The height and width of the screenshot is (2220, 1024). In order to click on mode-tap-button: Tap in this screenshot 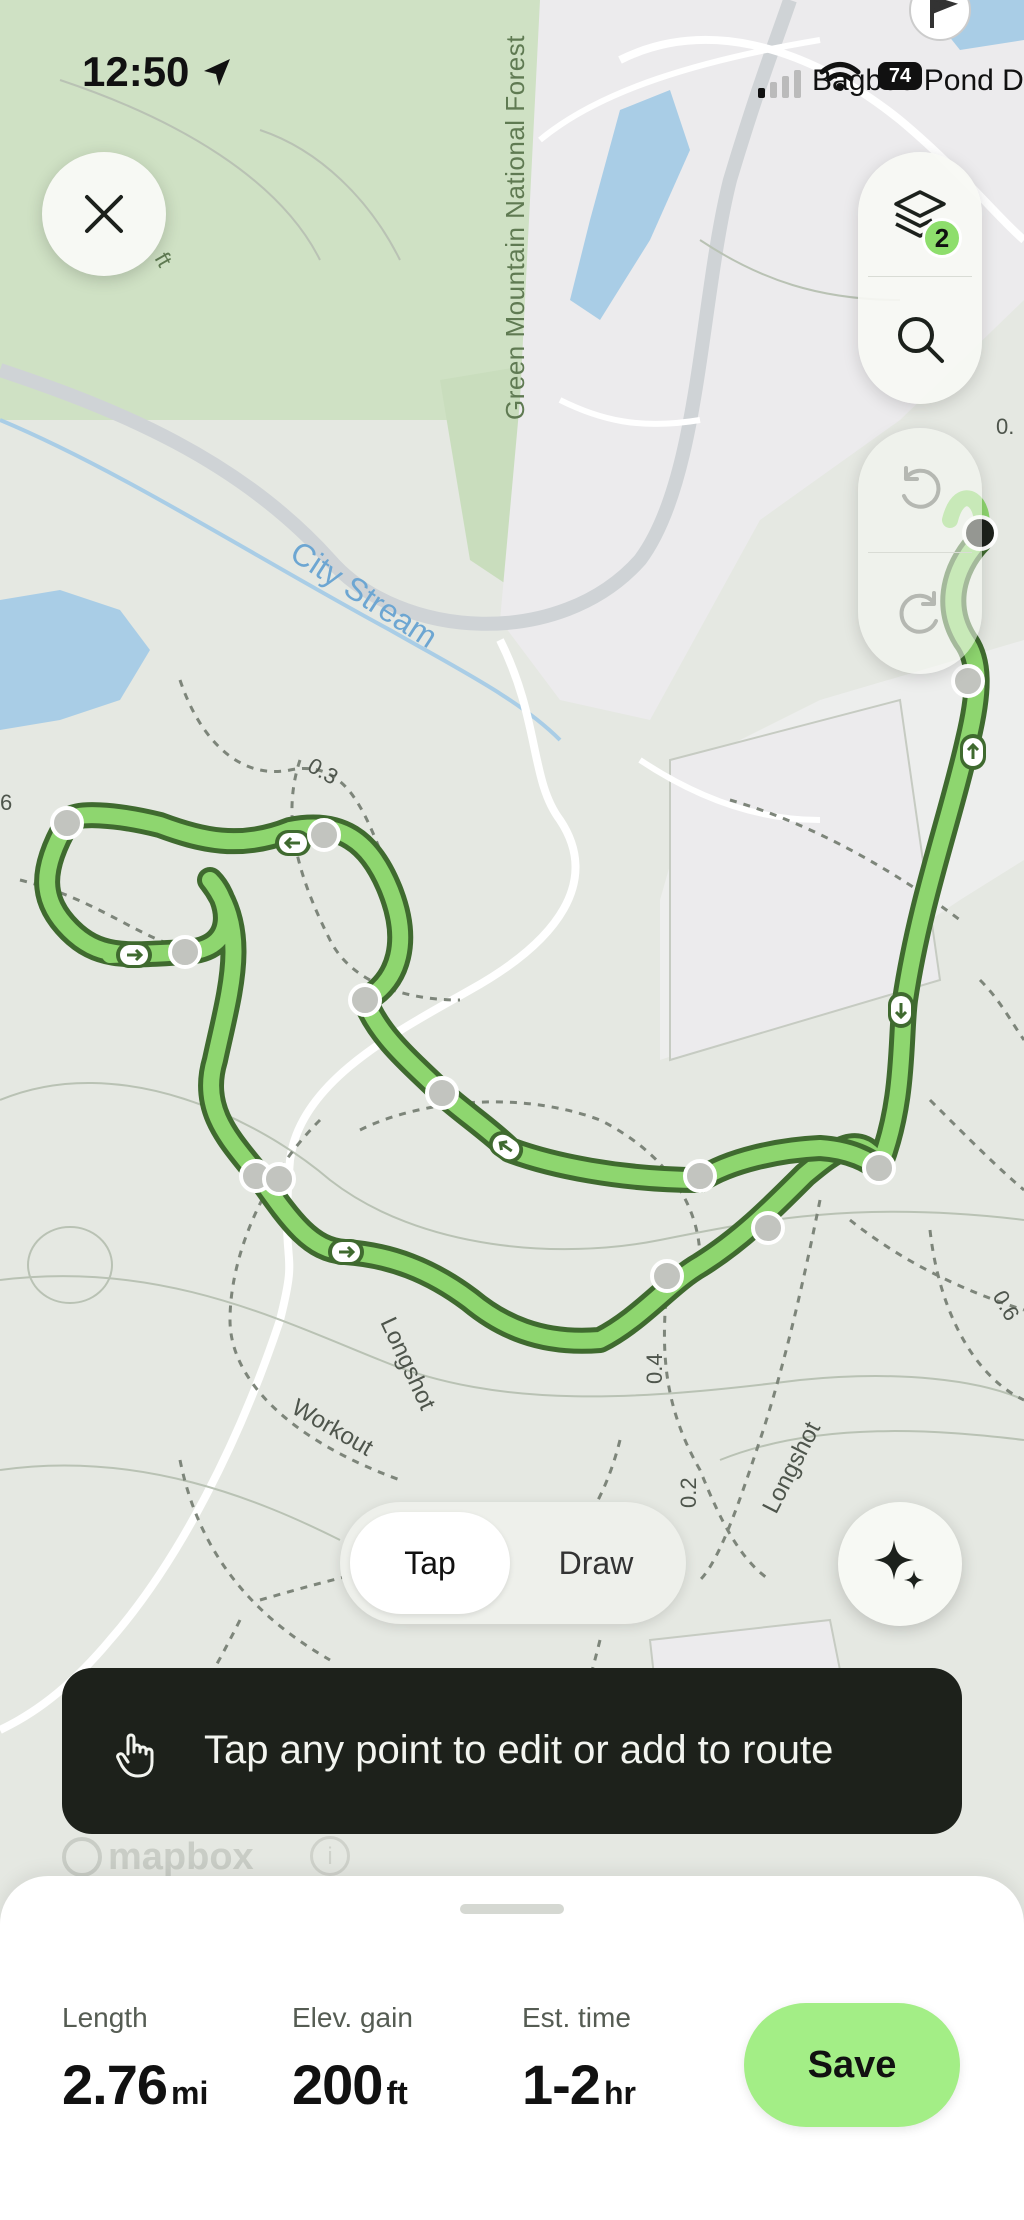, I will do `click(430, 1563)`.